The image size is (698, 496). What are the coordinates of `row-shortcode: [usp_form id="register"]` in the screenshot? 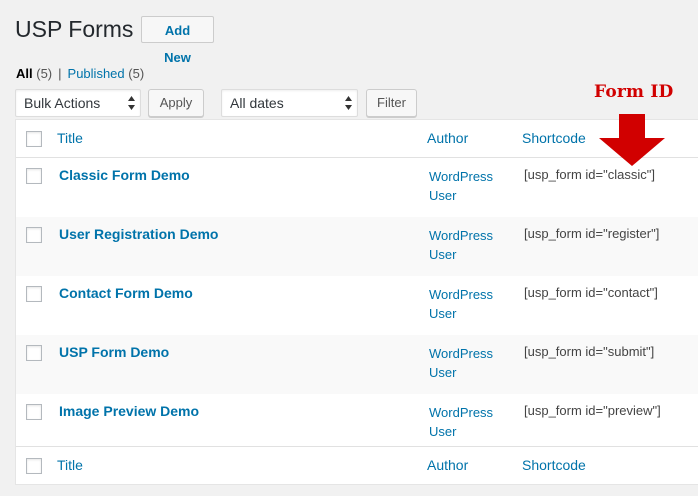 It's located at (592, 233).